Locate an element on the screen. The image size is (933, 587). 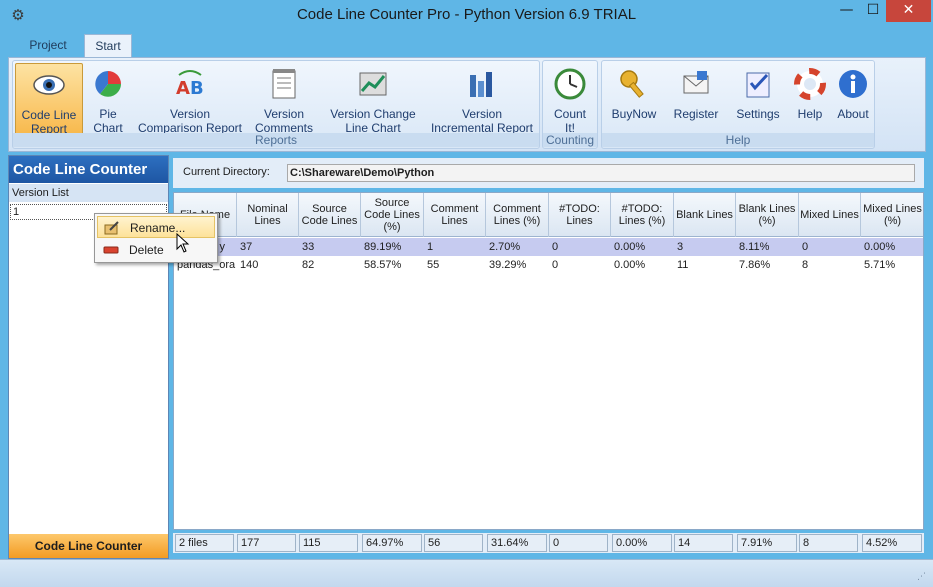
version-comments-label: Version Comments is located at coordinates (283, 121).